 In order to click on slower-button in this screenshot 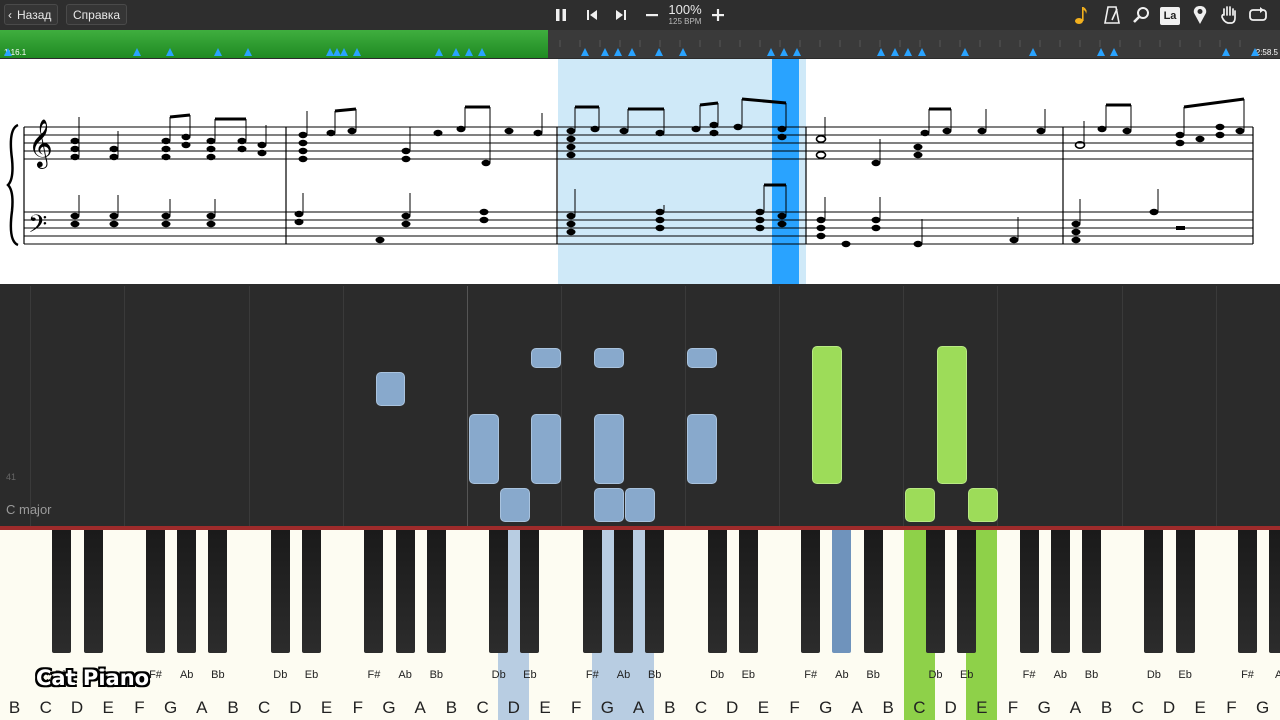, I will do `click(652, 15)`.